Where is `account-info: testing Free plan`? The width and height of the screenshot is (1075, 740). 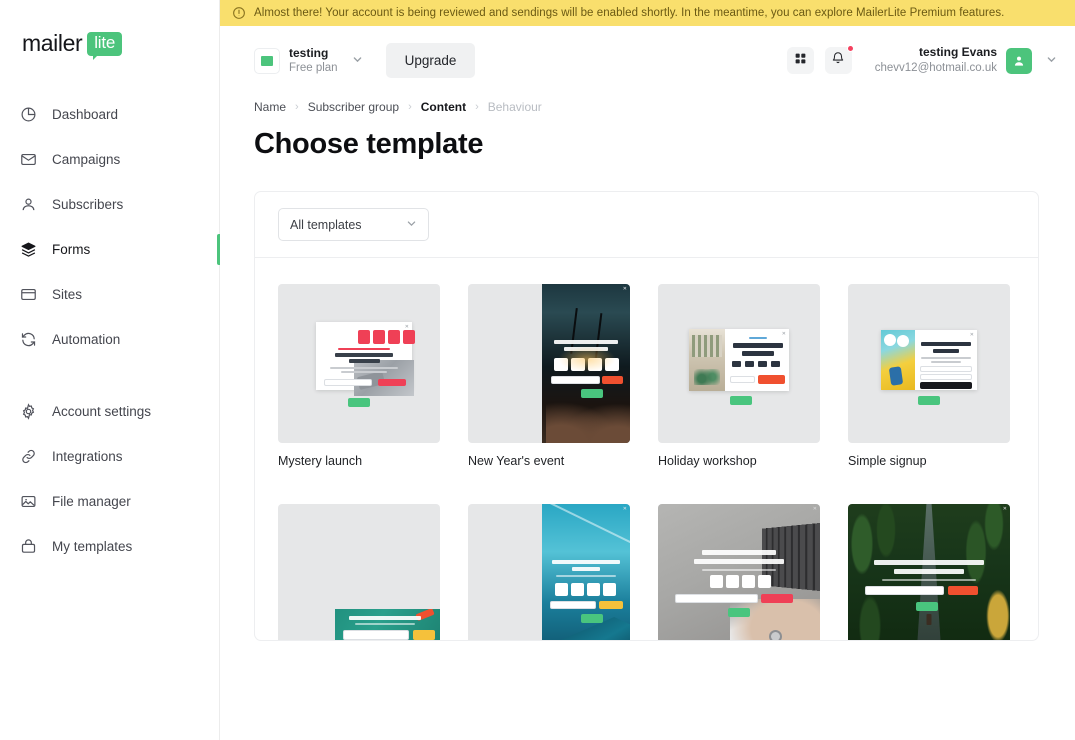 account-info: testing Free plan is located at coordinates (313, 60).